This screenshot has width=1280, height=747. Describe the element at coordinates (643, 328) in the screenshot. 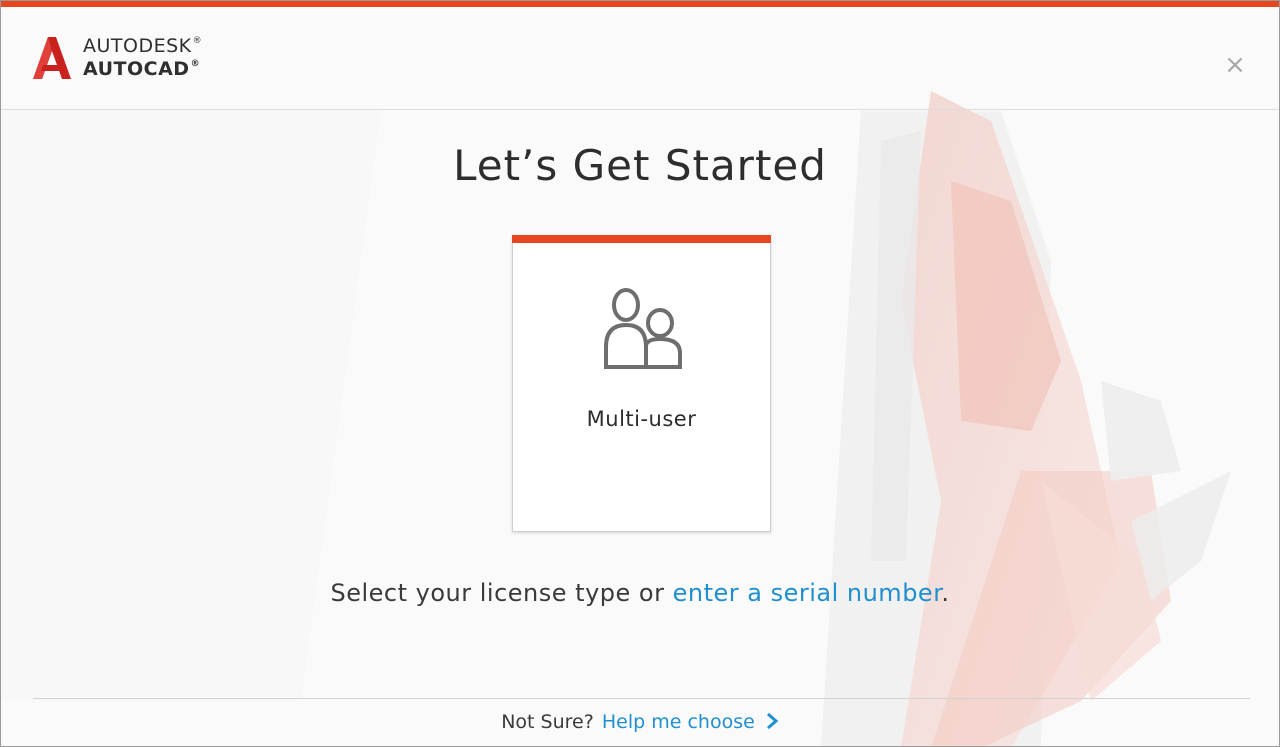

I see `multi-user-icon` at that location.